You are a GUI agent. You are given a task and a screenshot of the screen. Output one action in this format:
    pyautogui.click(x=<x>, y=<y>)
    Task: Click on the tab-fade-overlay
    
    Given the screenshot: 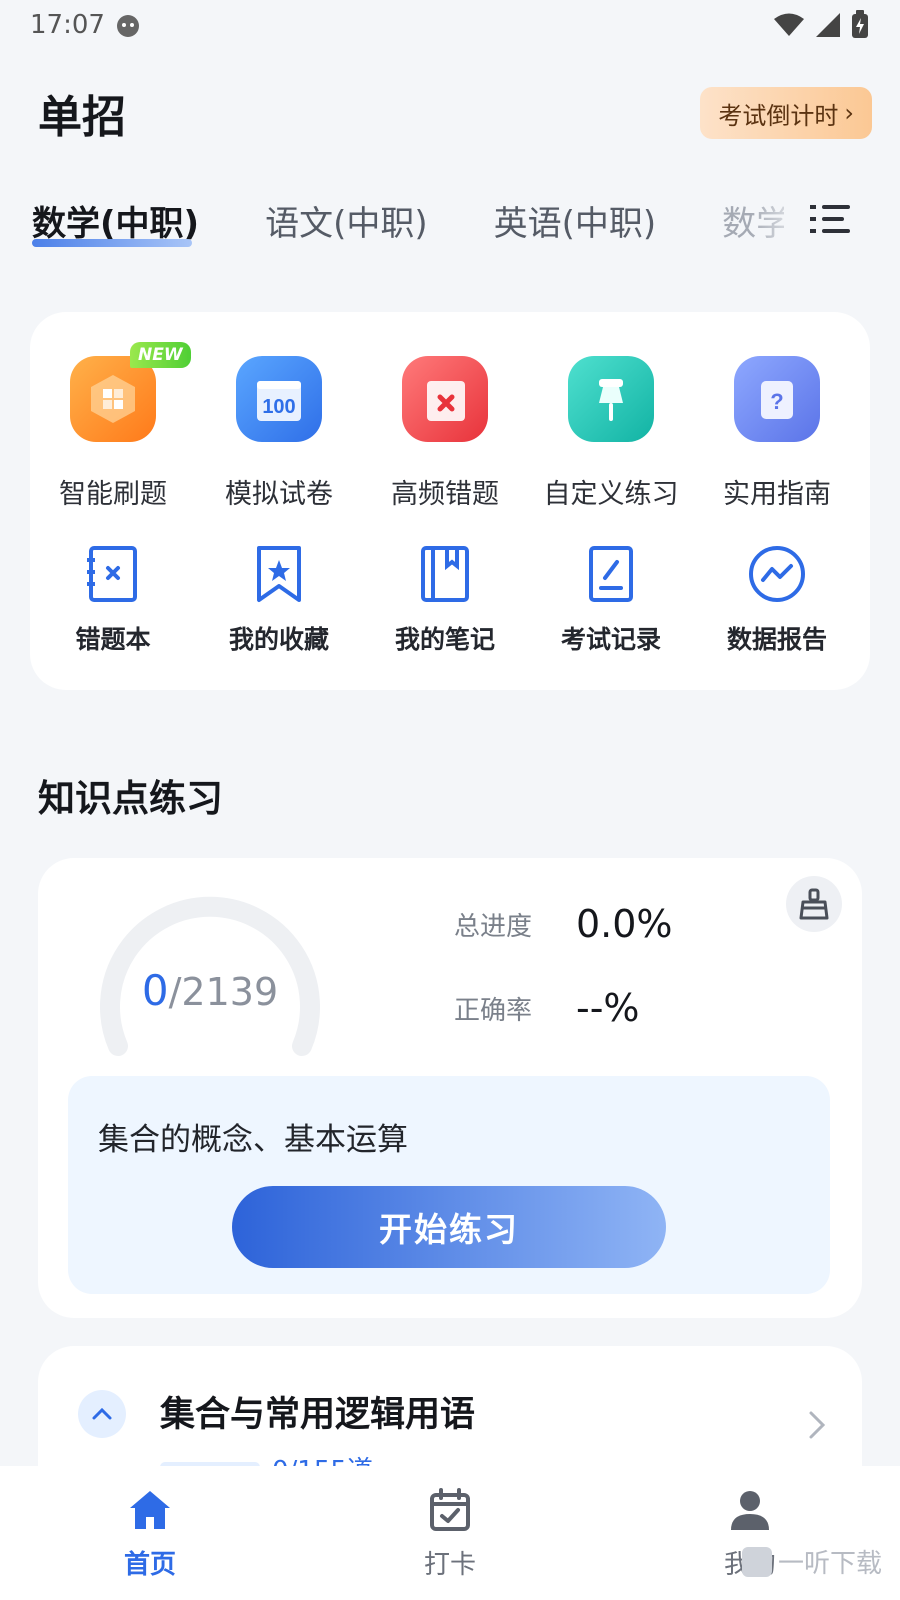 What is the action you would take?
    pyautogui.click(x=780, y=220)
    